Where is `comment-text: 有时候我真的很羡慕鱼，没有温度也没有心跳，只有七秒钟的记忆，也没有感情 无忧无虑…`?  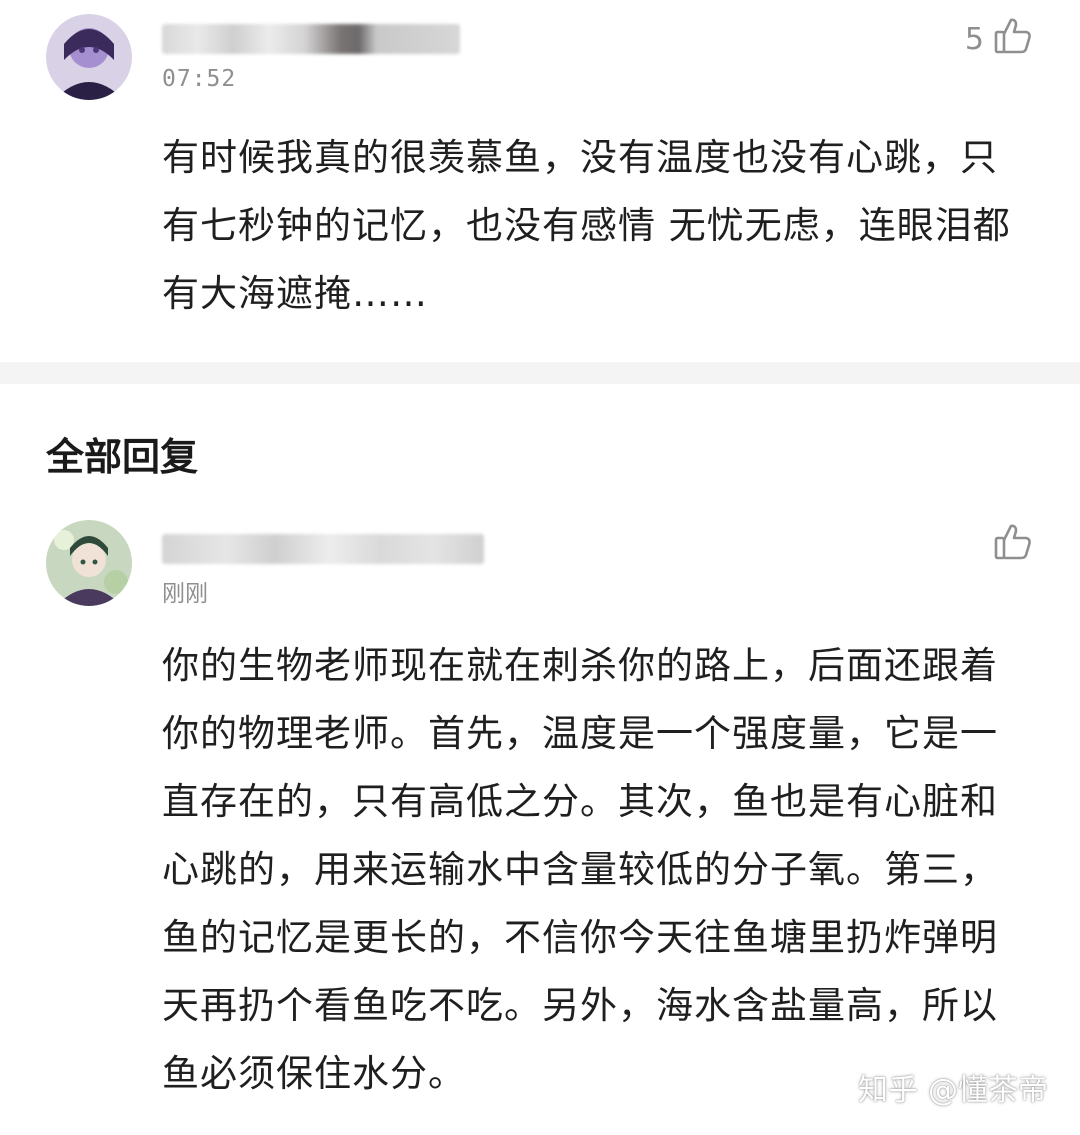 comment-text: 有时候我真的很羡慕鱼，没有温度也没有心跳，只有七秒钟的记忆，也没有感情 无忧无虑… is located at coordinates (586, 225).